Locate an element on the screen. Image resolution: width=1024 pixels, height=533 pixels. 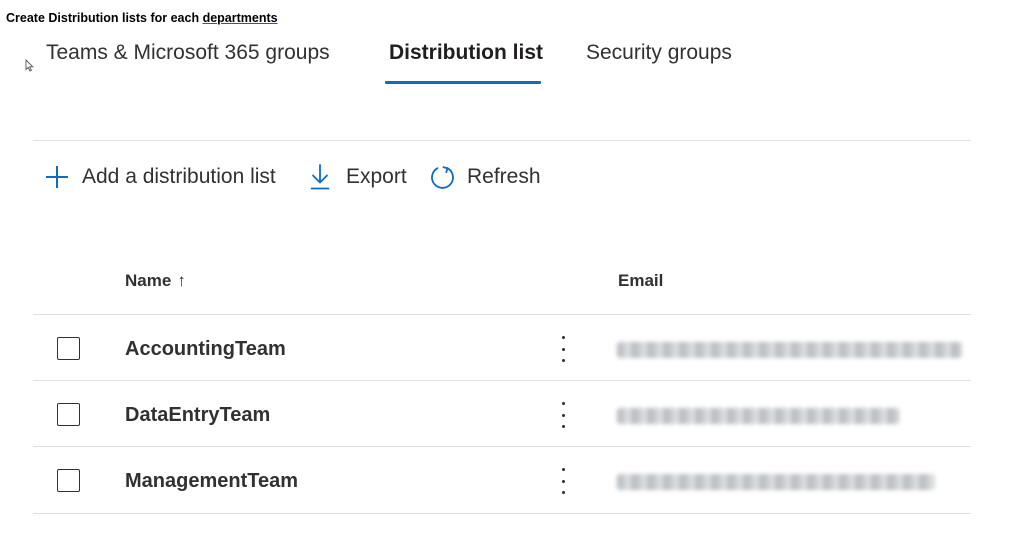
tab-label: Teams & Microsoft 365 groups is located at coordinates (188, 52).